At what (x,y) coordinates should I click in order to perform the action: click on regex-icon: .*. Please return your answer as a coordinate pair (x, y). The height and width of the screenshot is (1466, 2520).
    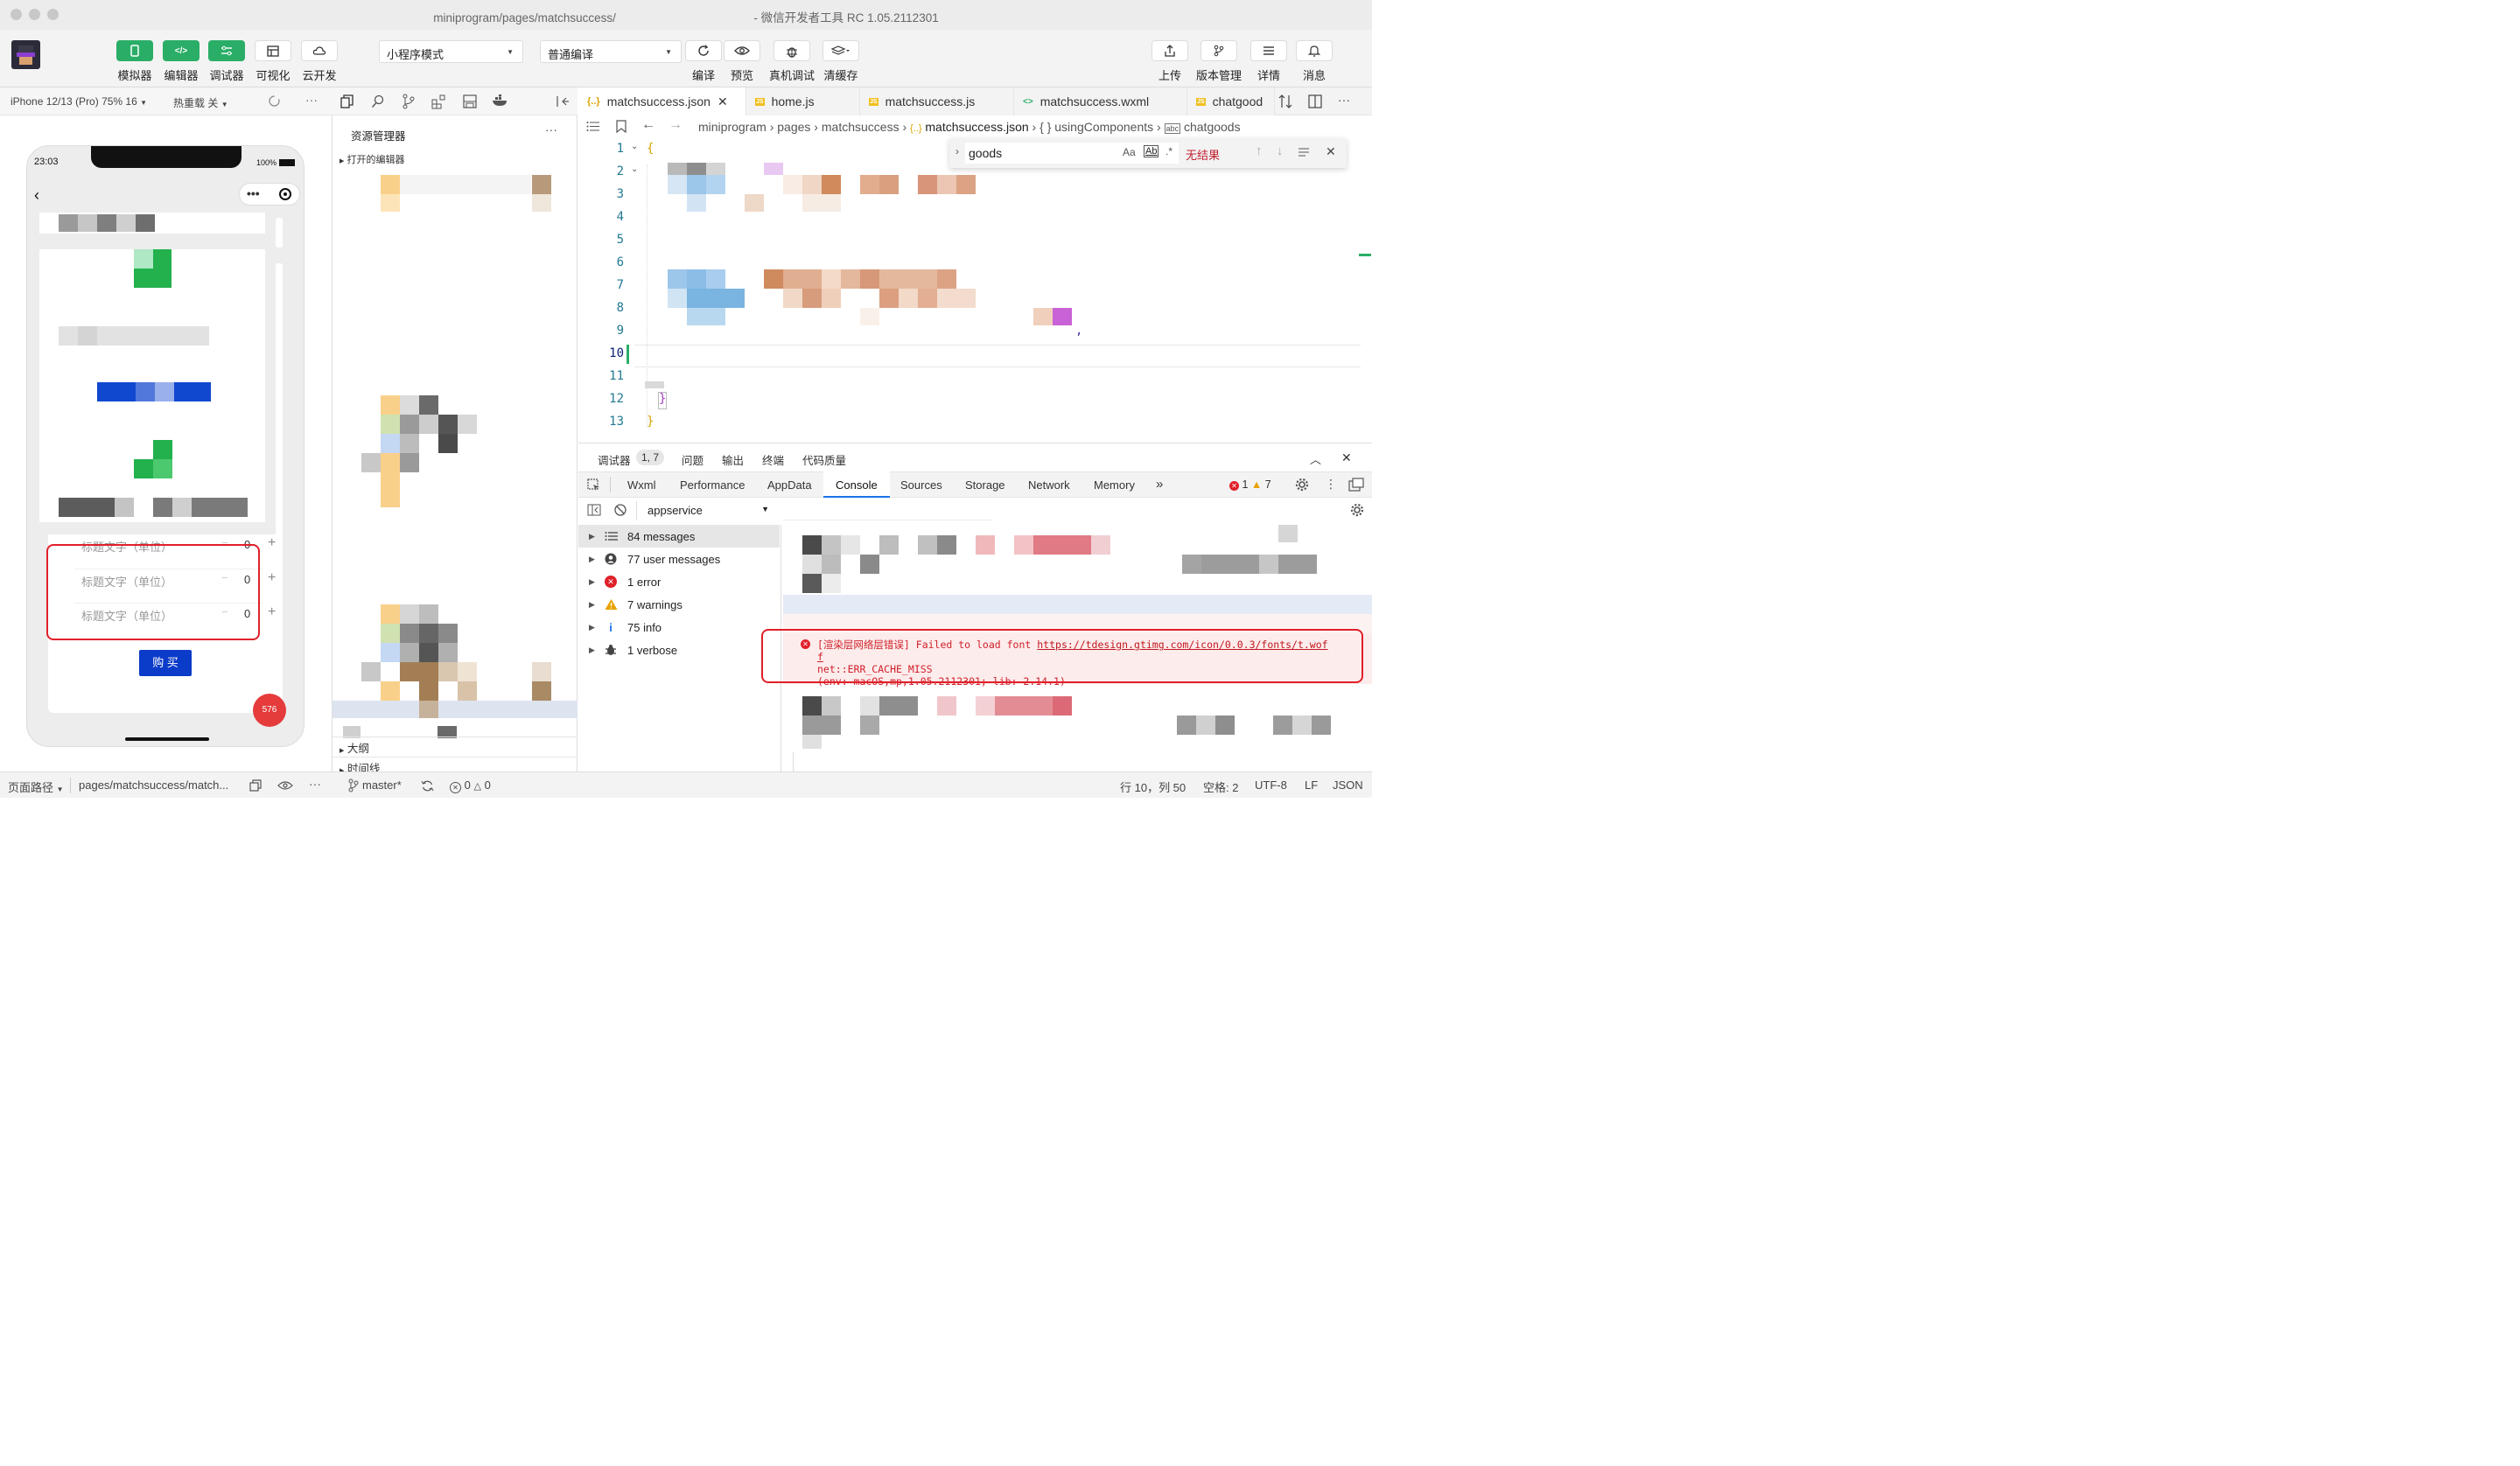
    Looking at the image, I should click on (1169, 151).